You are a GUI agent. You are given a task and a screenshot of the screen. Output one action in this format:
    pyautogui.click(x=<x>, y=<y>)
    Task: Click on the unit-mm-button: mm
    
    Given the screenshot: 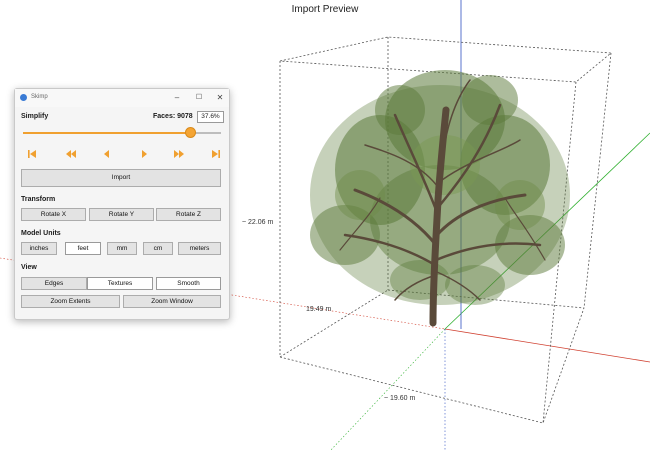 What is the action you would take?
    pyautogui.click(x=122, y=248)
    